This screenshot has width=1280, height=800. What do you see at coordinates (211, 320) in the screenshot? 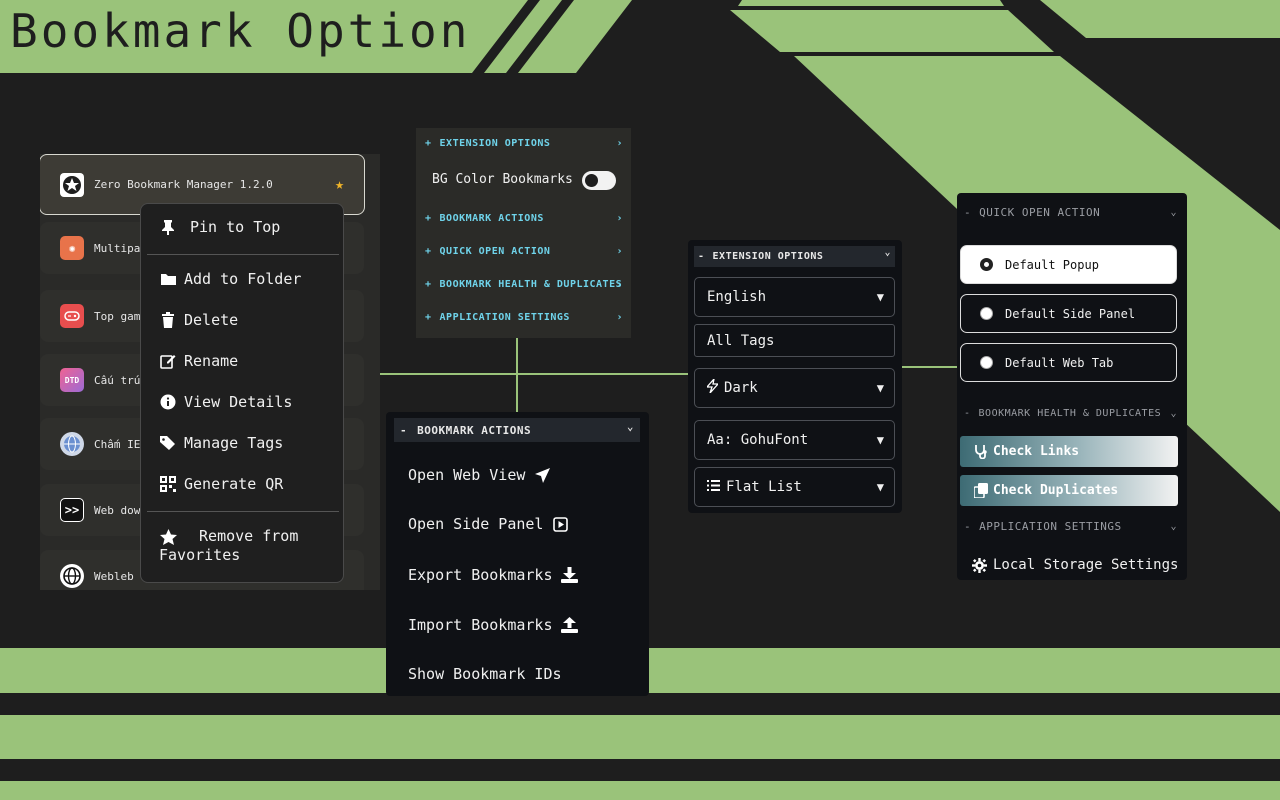
I see `delete-label: Delete` at bounding box center [211, 320].